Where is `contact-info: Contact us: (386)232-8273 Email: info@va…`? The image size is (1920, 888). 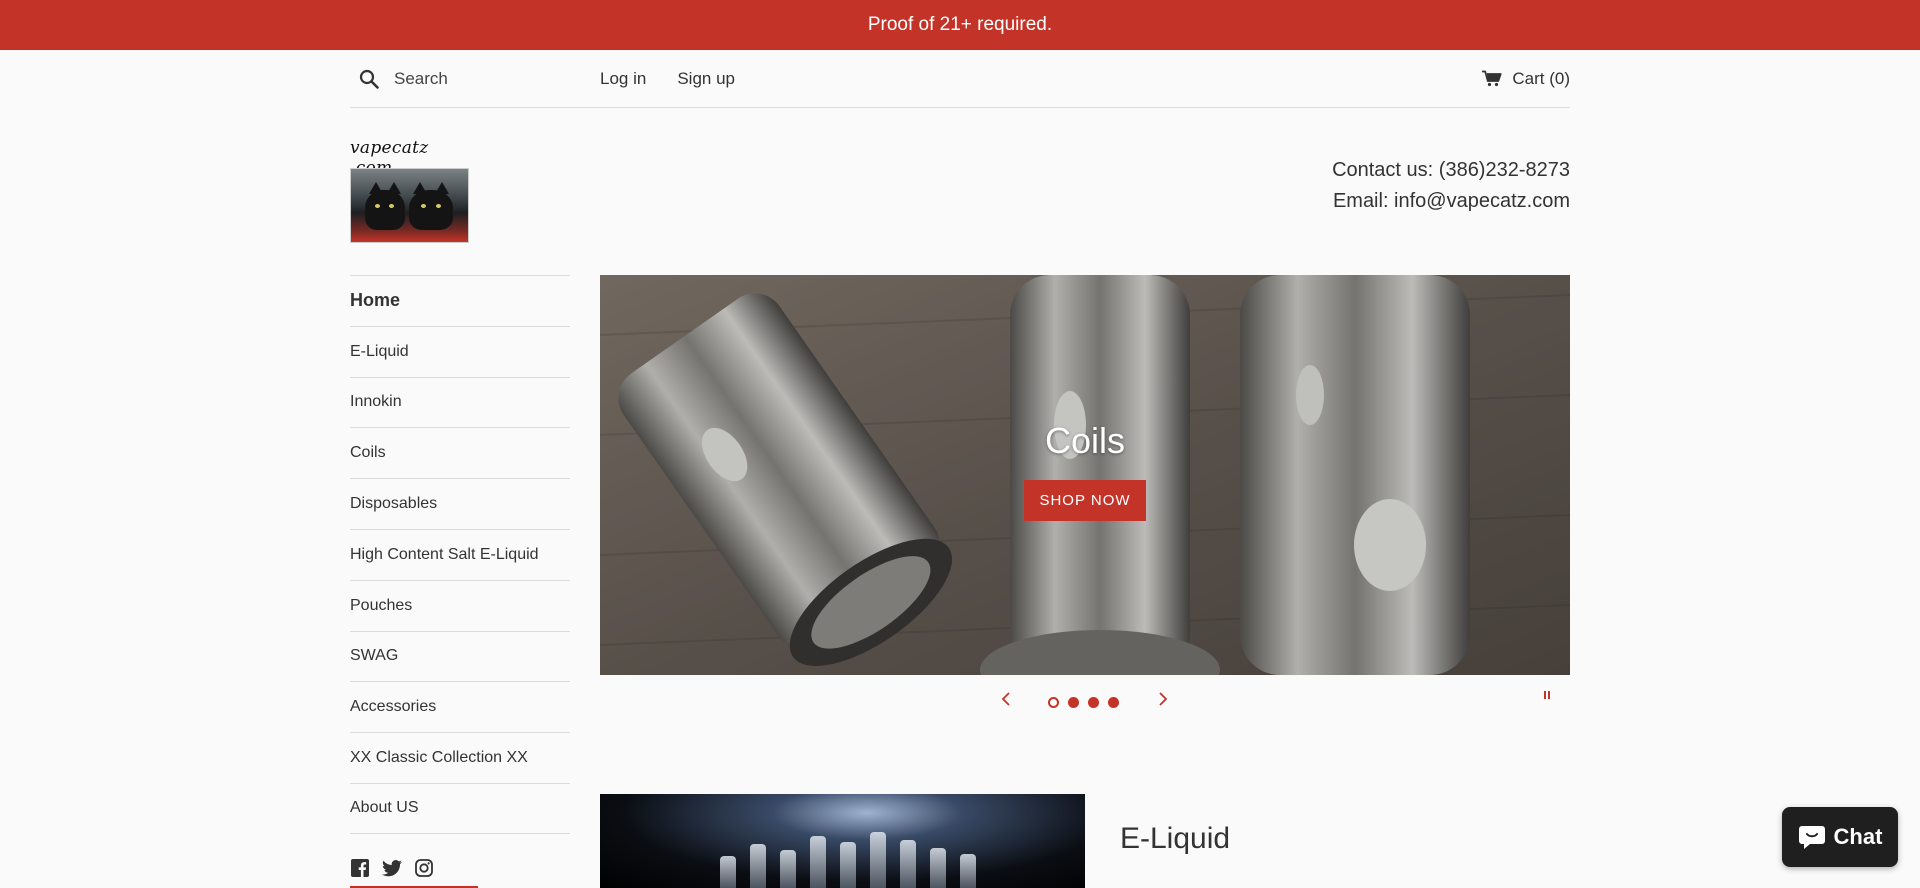
contact-info: Contact us: (386)232-8273 Email: info@va… is located at coordinates (1451, 186).